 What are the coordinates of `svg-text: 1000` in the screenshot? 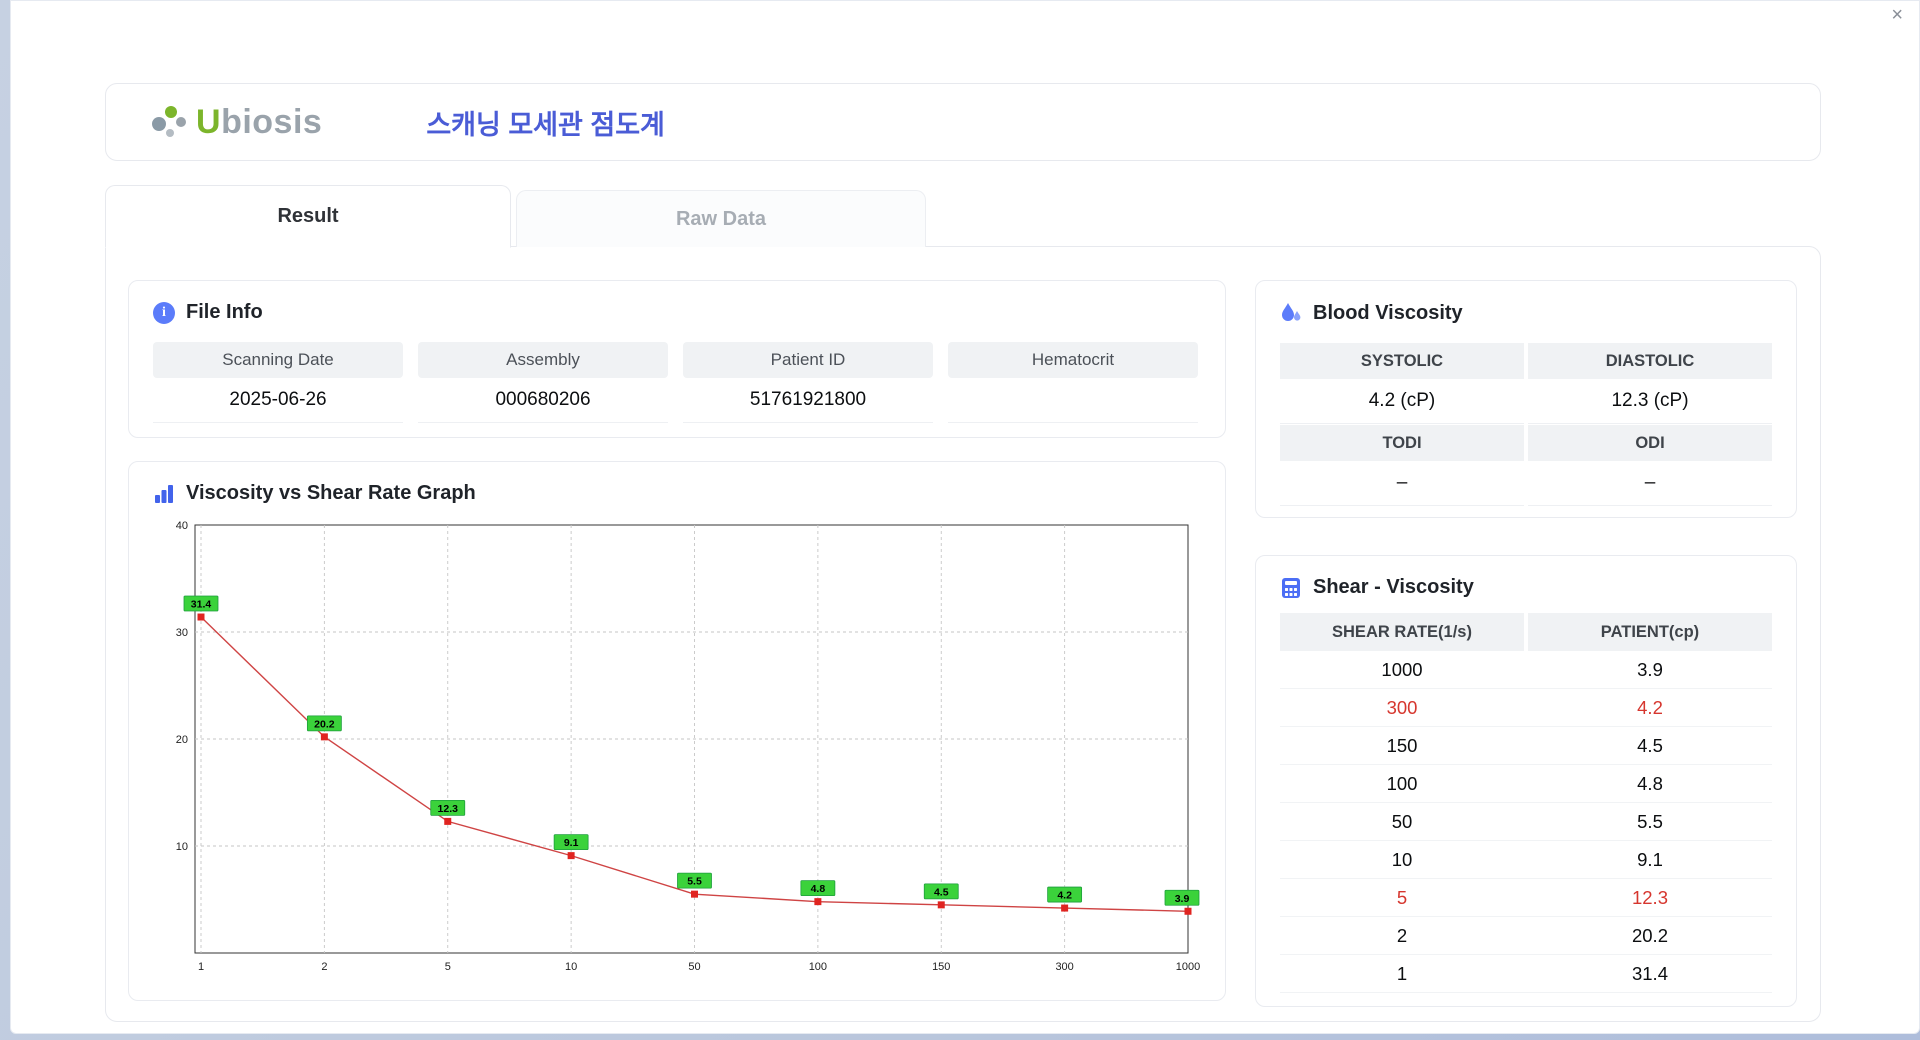 It's located at (1188, 967).